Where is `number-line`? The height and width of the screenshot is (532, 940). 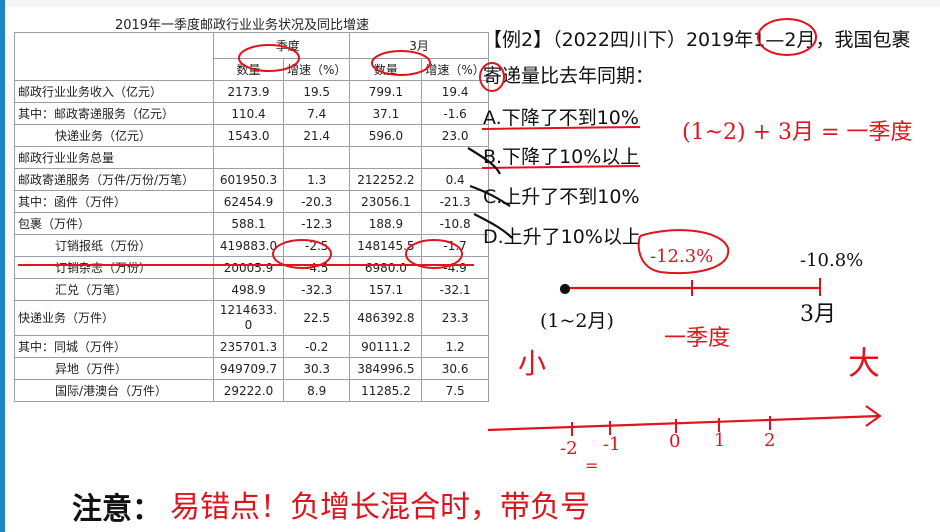 number-line is located at coordinates (684, 423).